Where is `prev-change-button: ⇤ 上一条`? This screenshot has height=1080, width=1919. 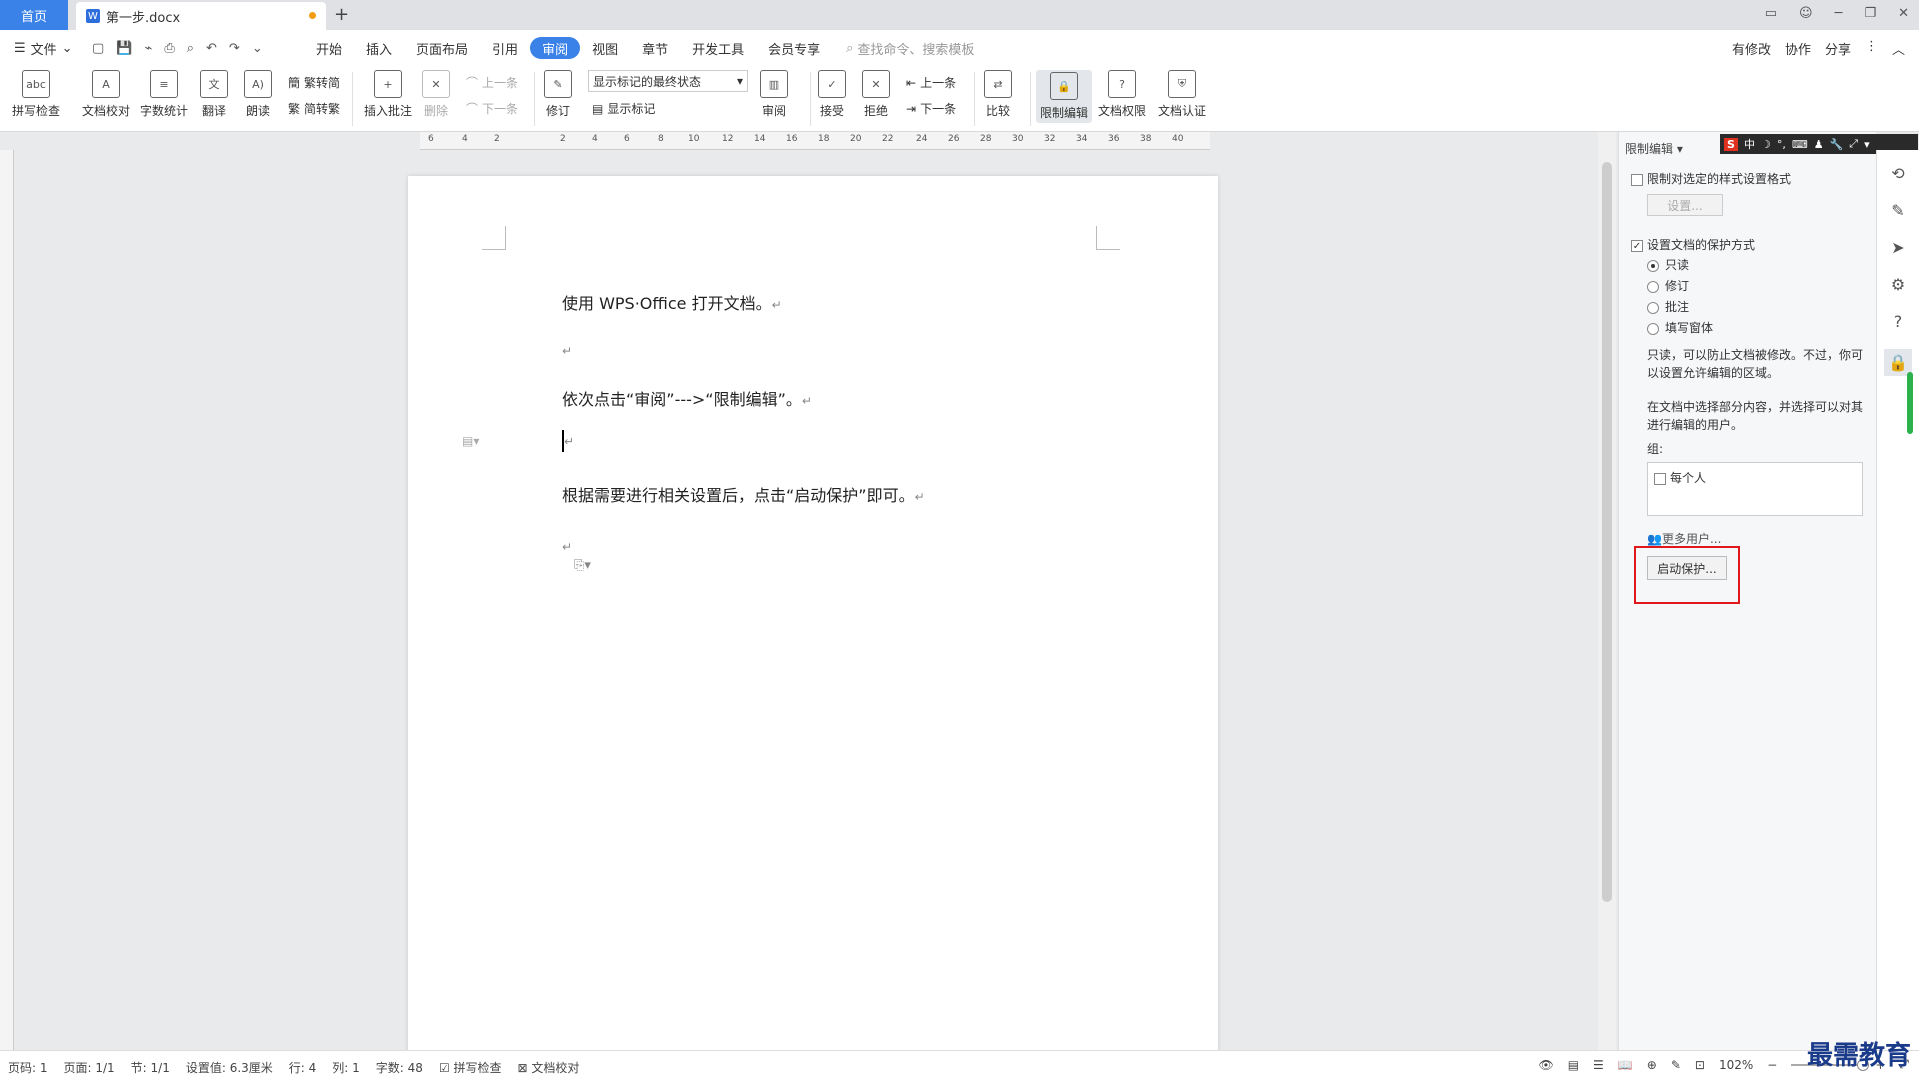 prev-change-button: ⇤ 上一条 is located at coordinates (931, 82).